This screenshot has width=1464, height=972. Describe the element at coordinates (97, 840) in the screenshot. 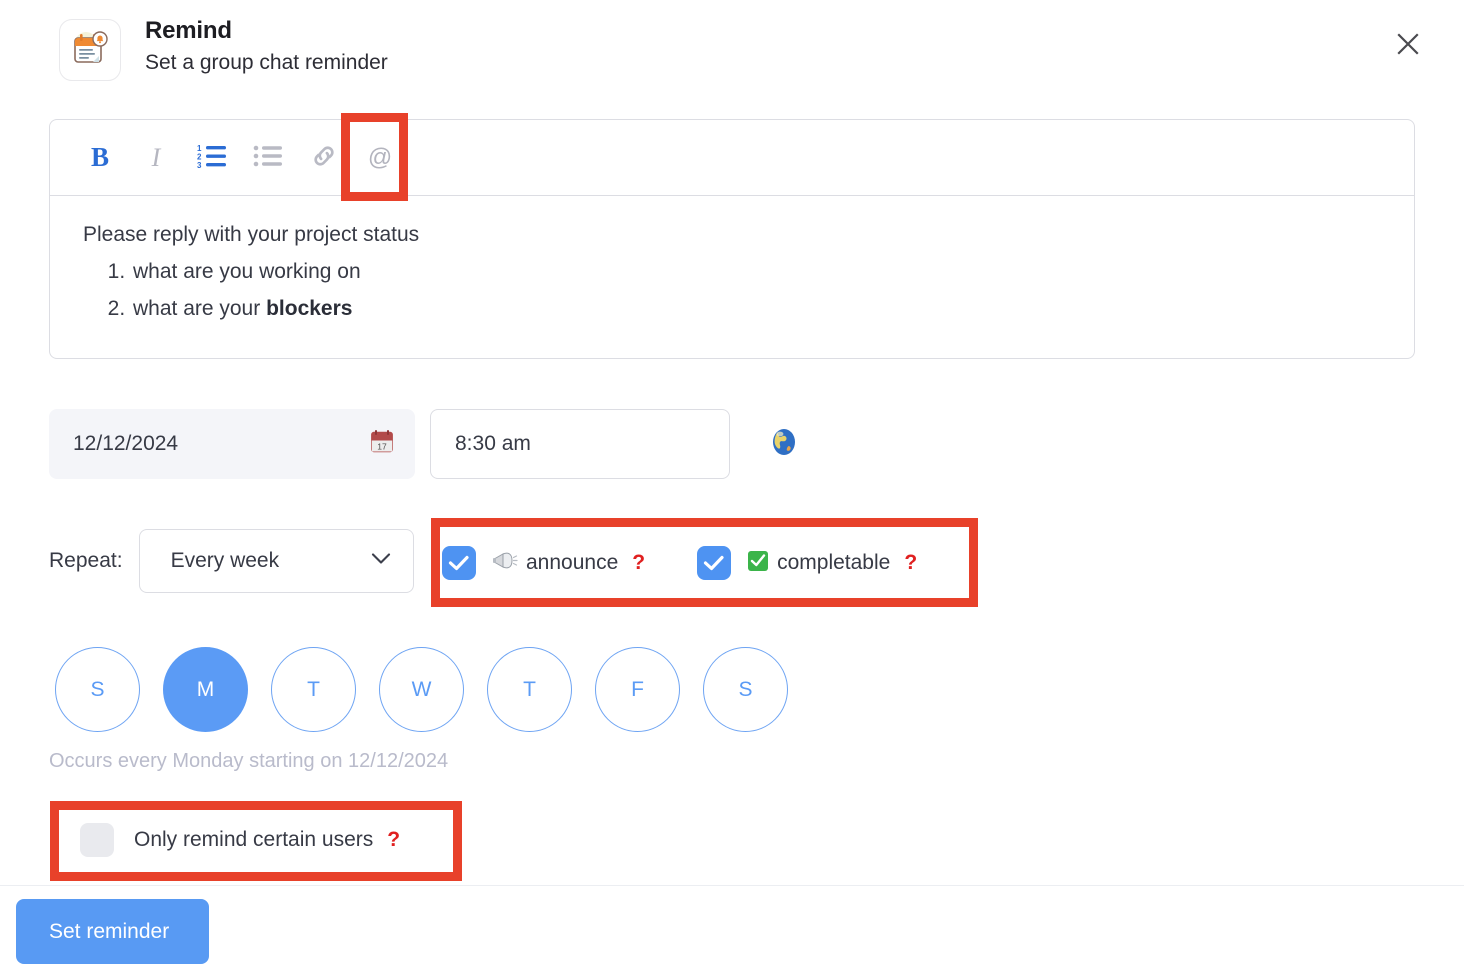

I see `only-remind-certain-users-checkbox` at that location.